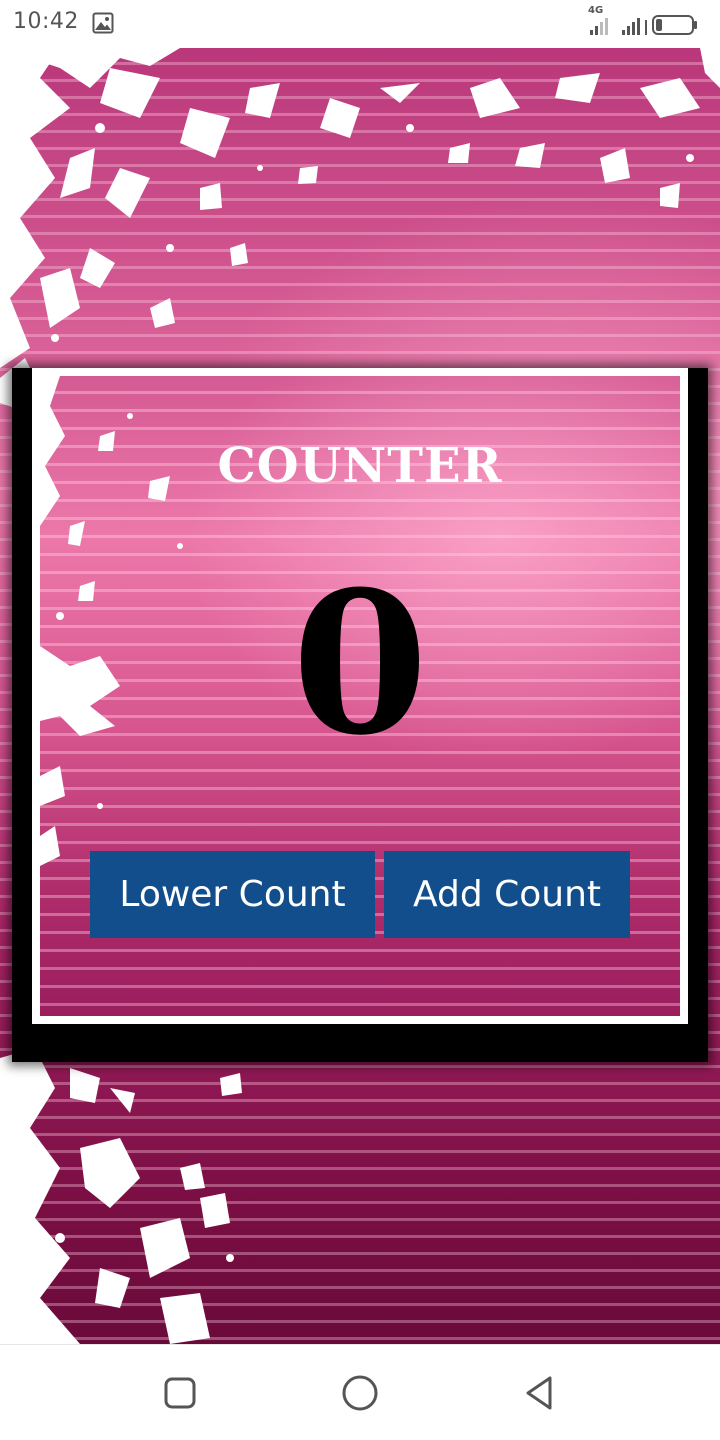 Image resolution: width=720 pixels, height=1440 pixels. I want to click on add-count-button: Add Count, so click(507, 894).